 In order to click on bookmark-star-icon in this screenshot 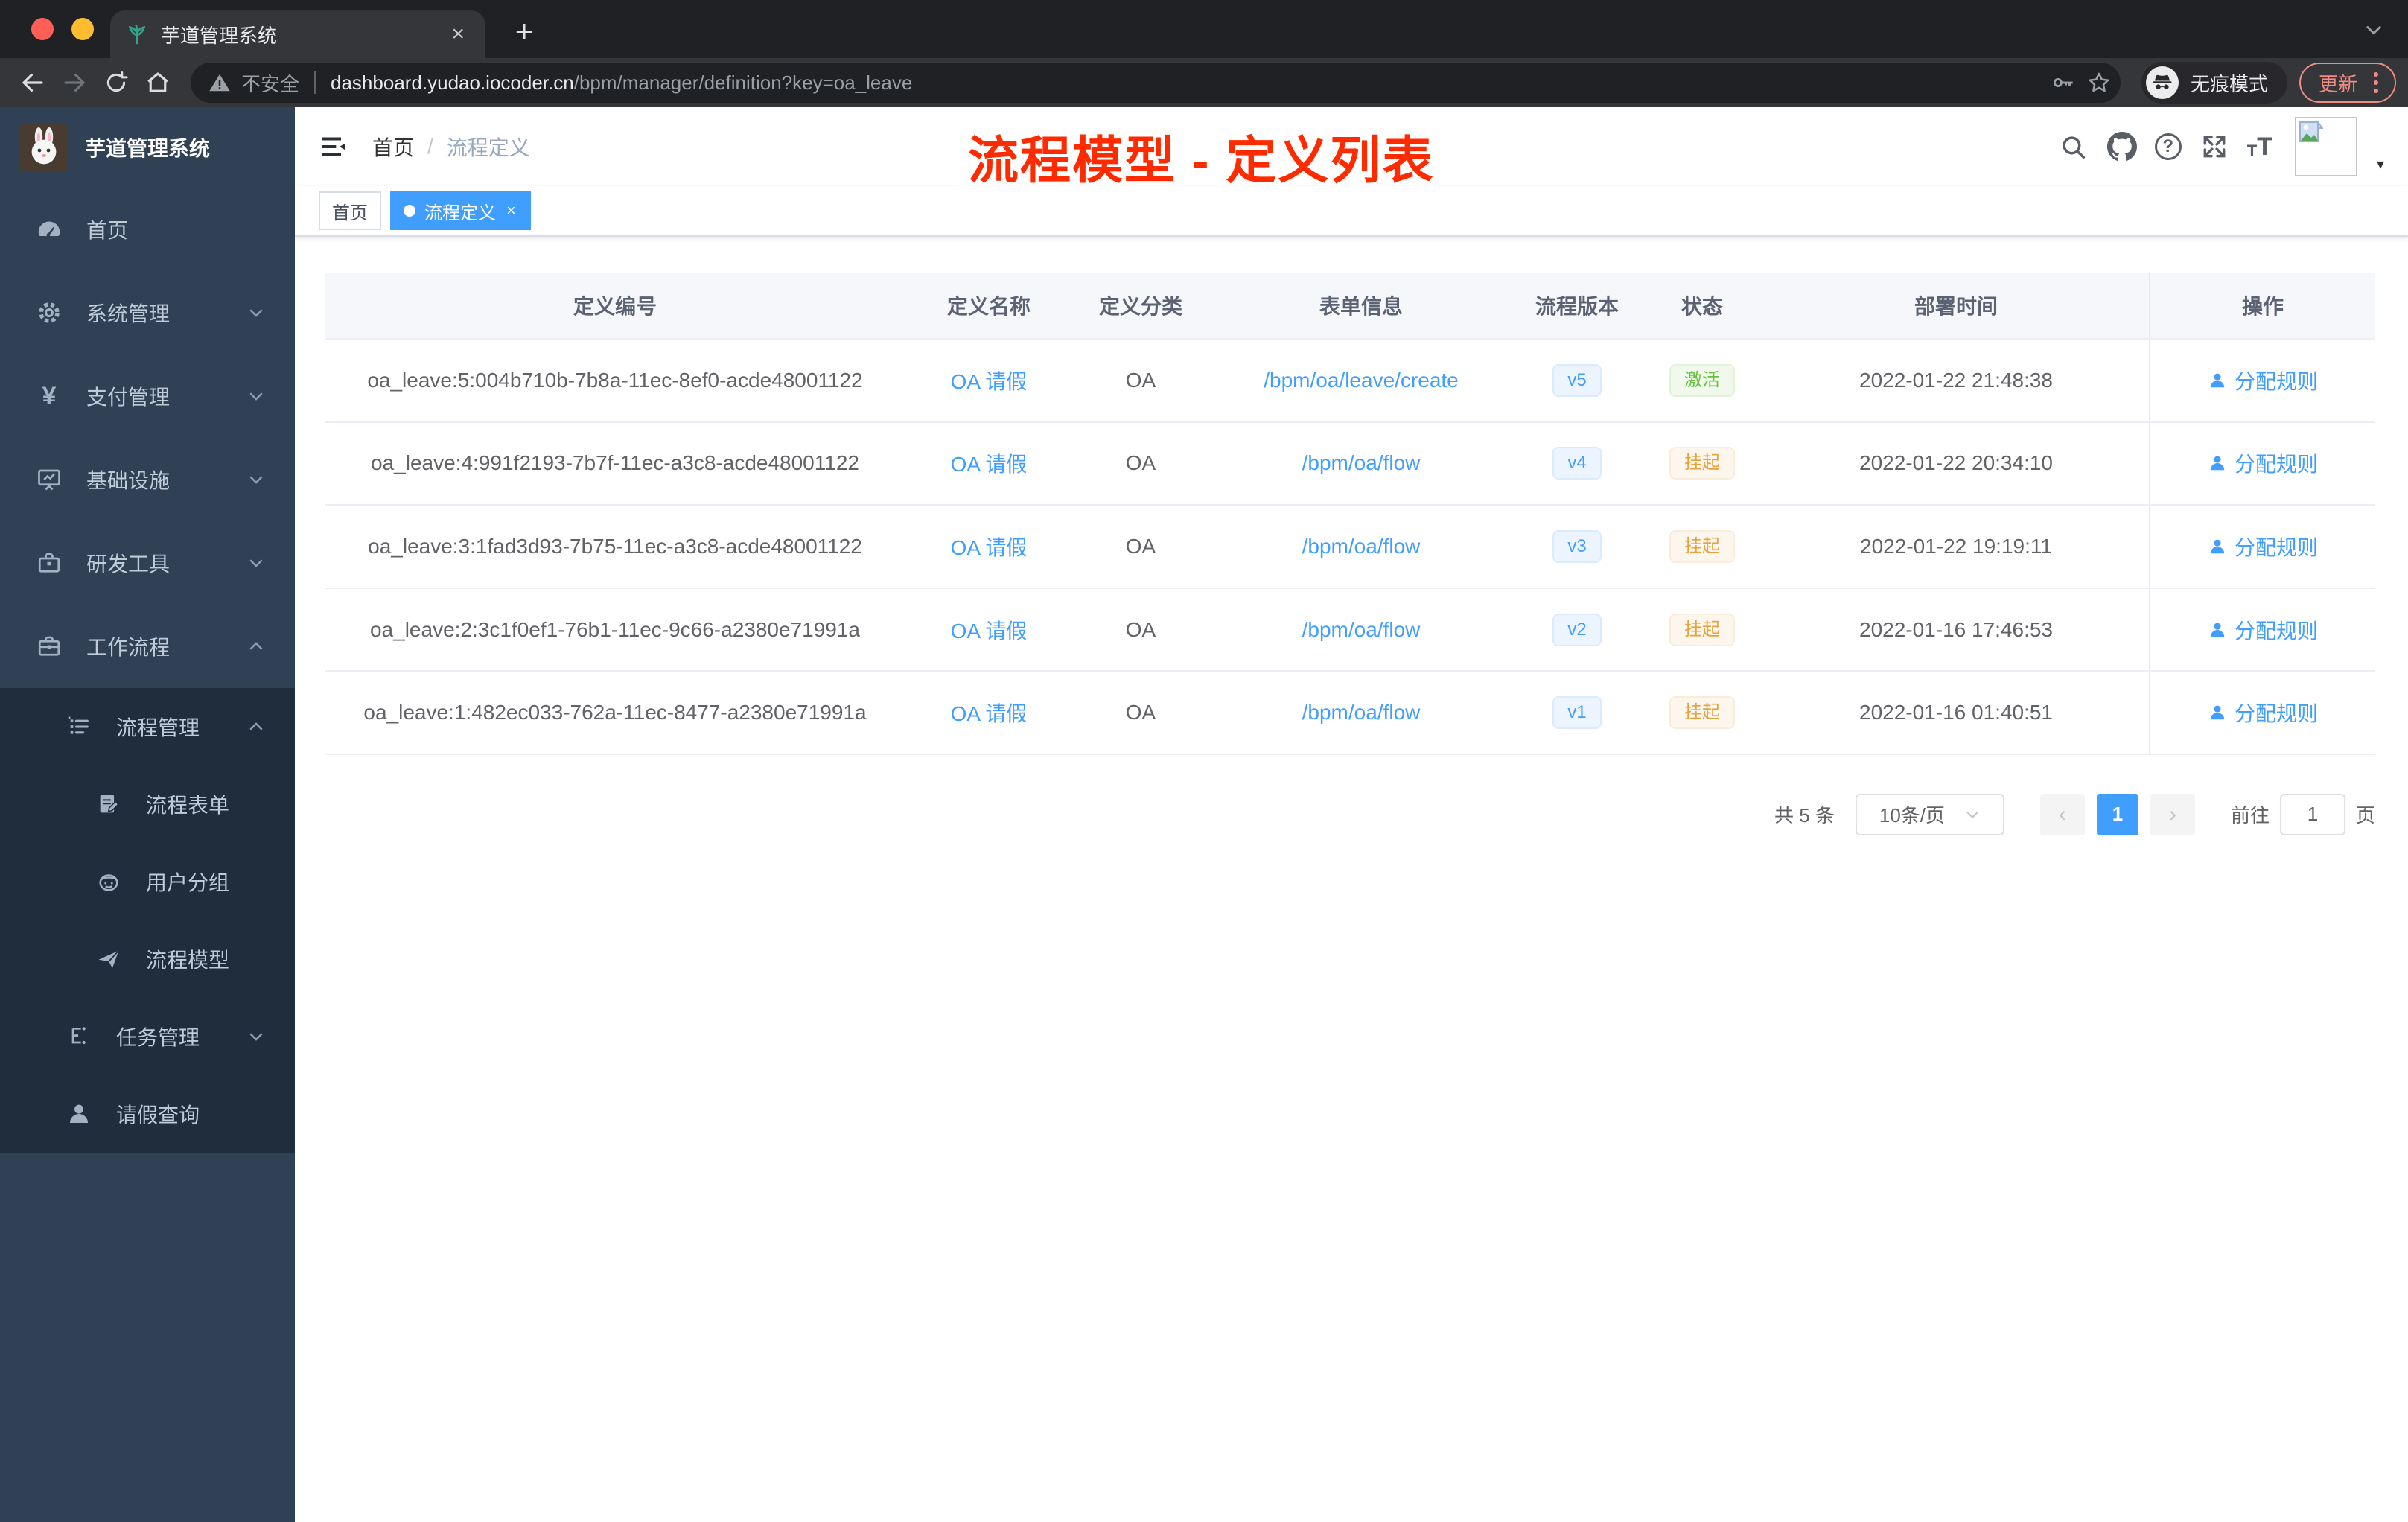, I will do `click(2099, 82)`.